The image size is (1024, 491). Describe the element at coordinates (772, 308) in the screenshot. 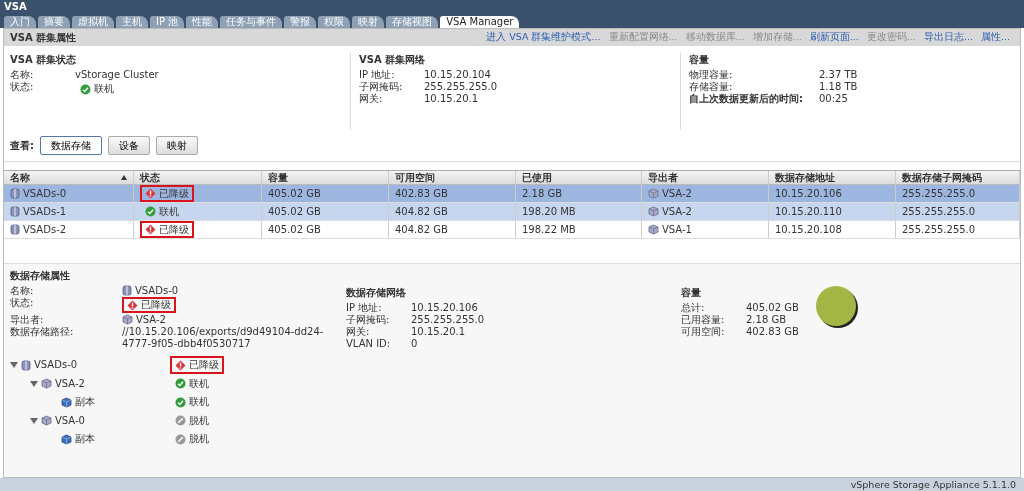

I see `field-value: 405.02 GB` at that location.